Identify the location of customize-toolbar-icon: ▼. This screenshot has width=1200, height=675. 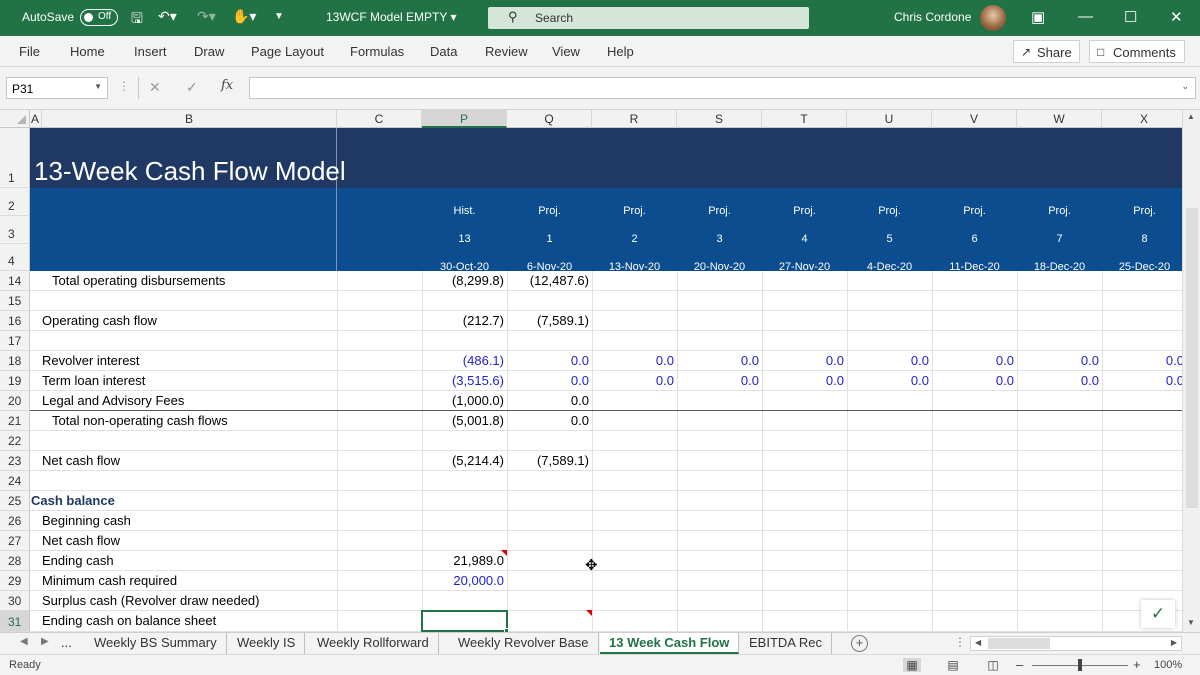
(279, 16).